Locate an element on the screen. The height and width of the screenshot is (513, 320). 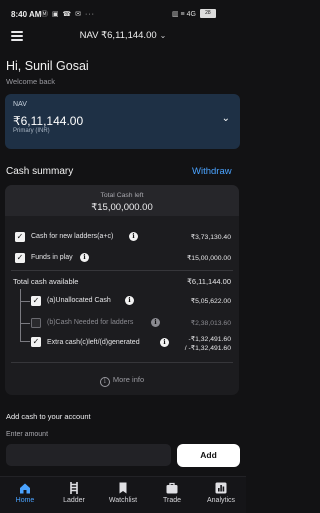
system-icons: ▥ ≡ 4G 28 is located at coordinates (194, 13).